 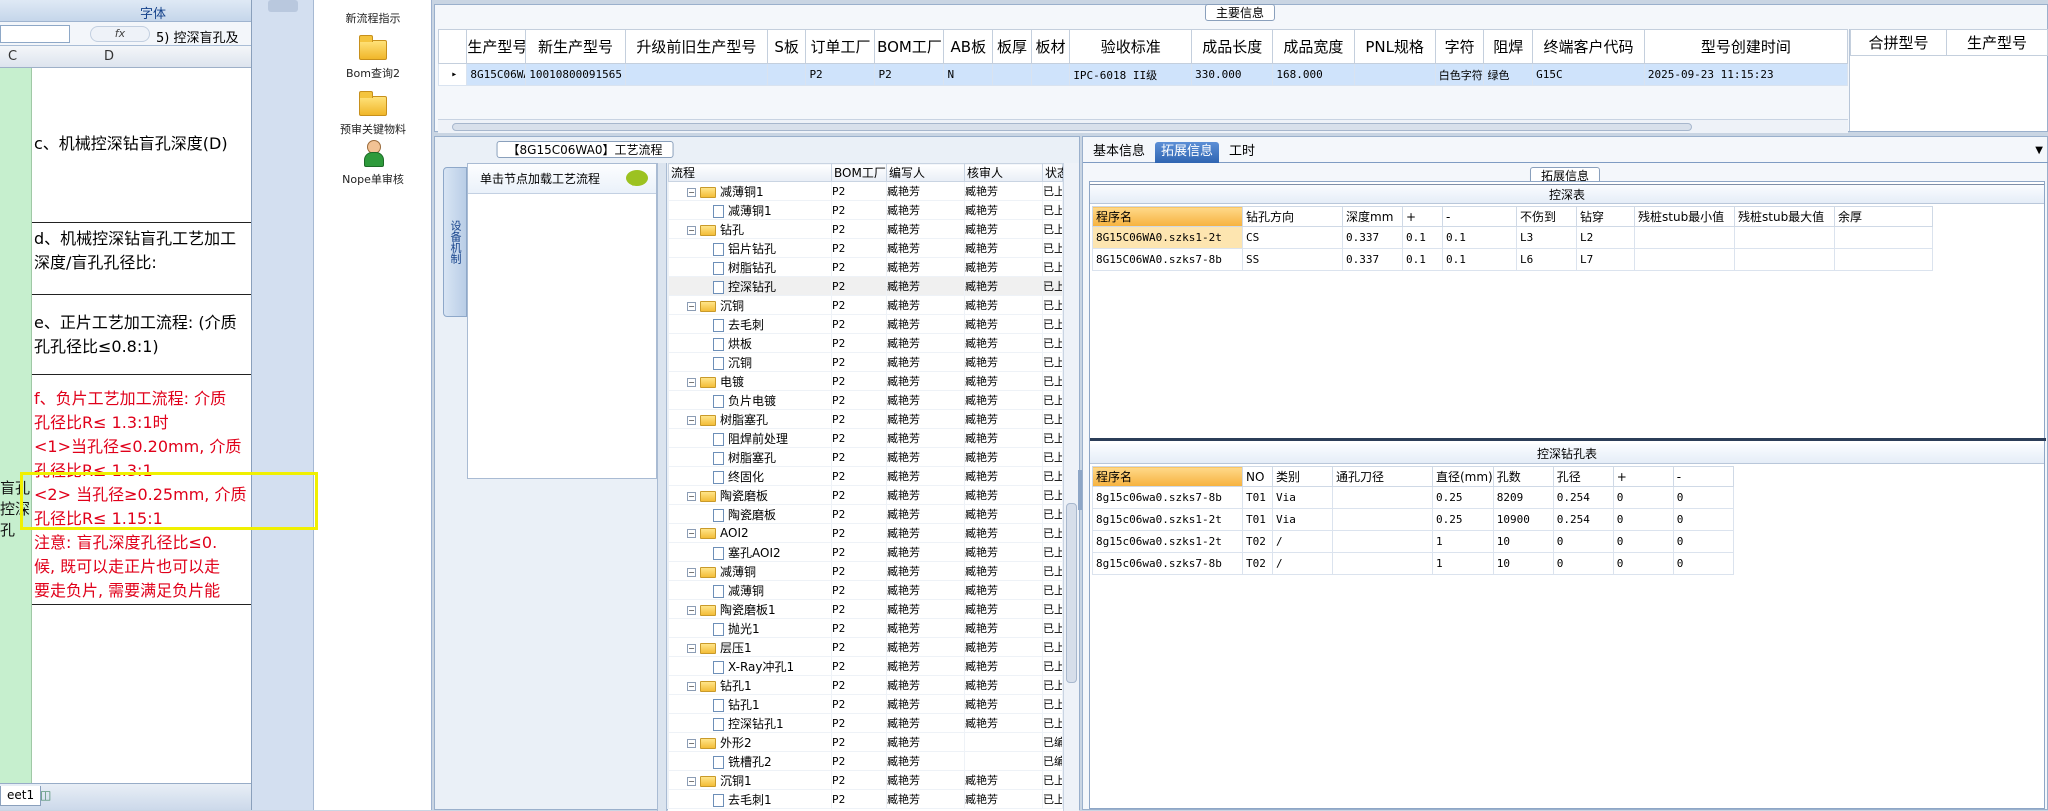 What do you see at coordinates (452, 74) in the screenshot?
I see `row-indicator-icon: ▸` at bounding box center [452, 74].